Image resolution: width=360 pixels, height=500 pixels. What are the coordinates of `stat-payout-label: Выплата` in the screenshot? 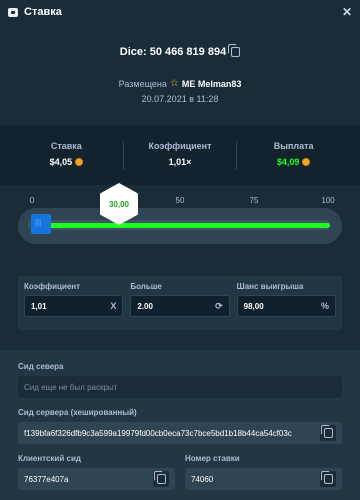 It's located at (293, 145).